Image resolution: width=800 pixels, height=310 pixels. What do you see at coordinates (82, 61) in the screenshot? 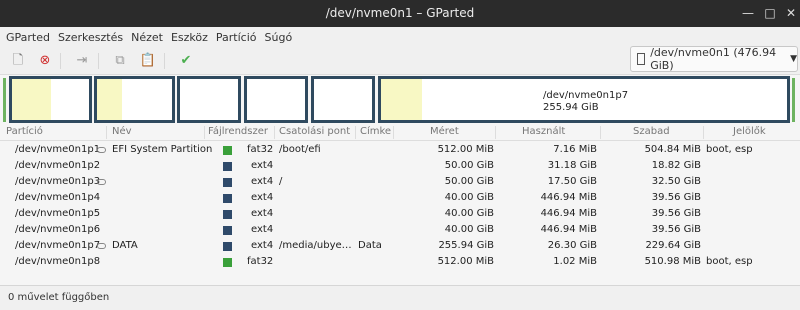
I see `resize-move-icon: ⇥` at bounding box center [82, 61].